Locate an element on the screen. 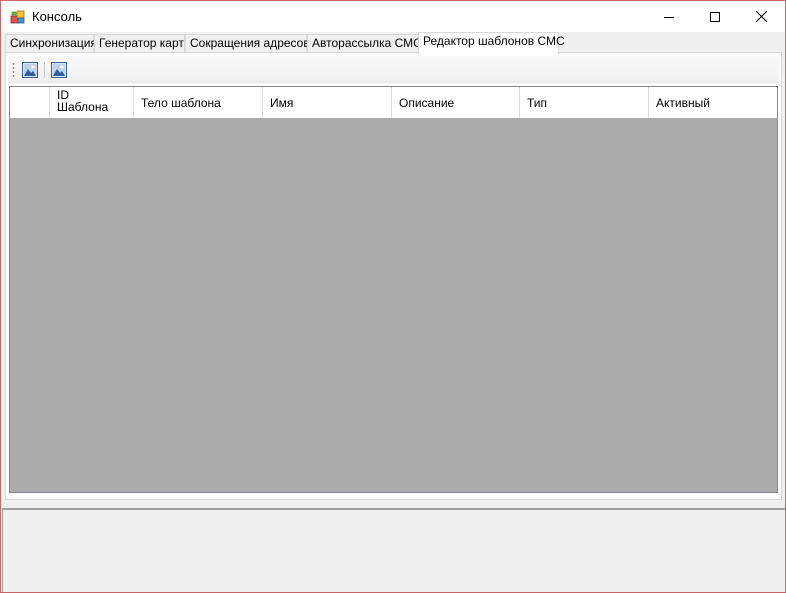 This screenshot has height=593, width=786. tab-card-generator: Генератор карт is located at coordinates (139, 43).